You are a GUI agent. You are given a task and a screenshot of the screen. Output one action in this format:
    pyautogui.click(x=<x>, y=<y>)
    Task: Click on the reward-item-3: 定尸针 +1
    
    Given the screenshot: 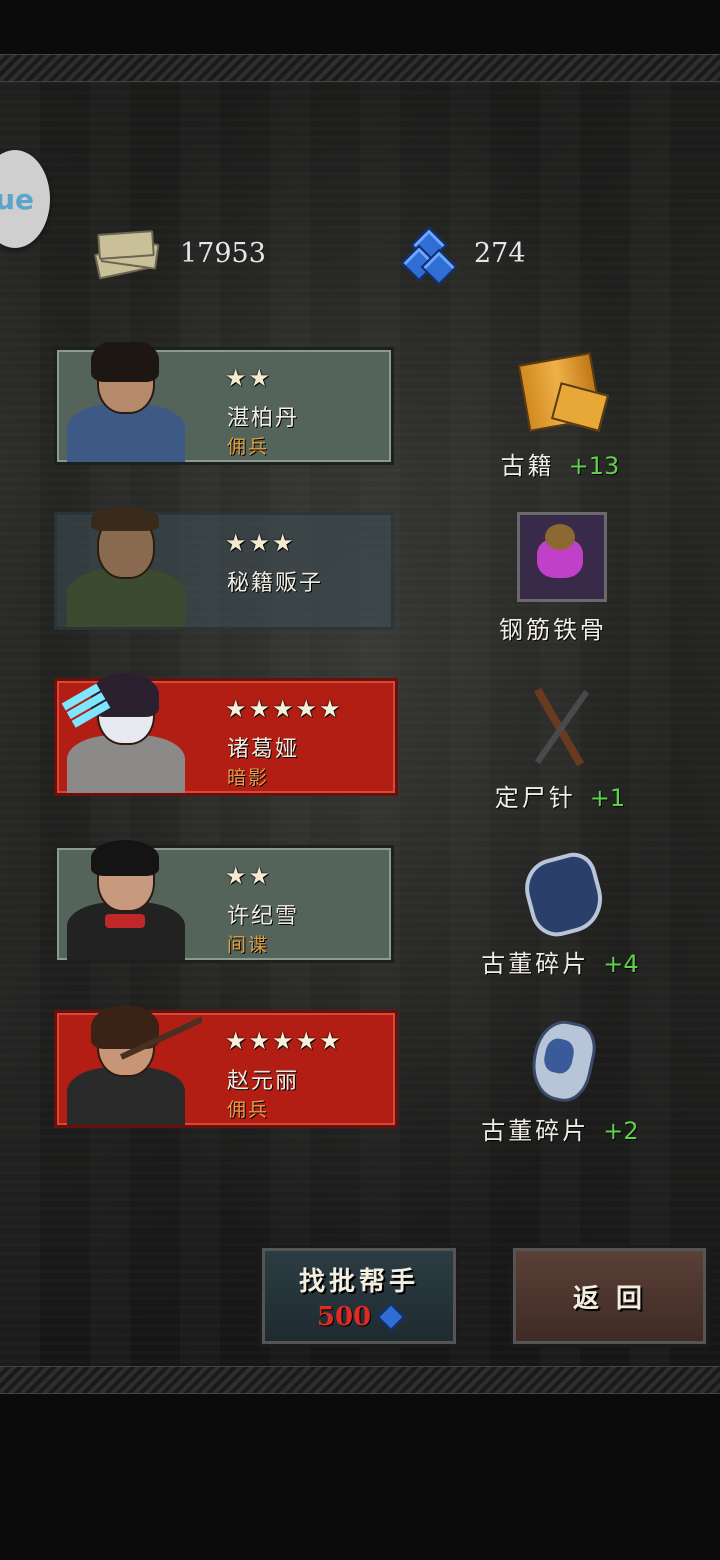 What is the action you would take?
    pyautogui.click(x=560, y=746)
    